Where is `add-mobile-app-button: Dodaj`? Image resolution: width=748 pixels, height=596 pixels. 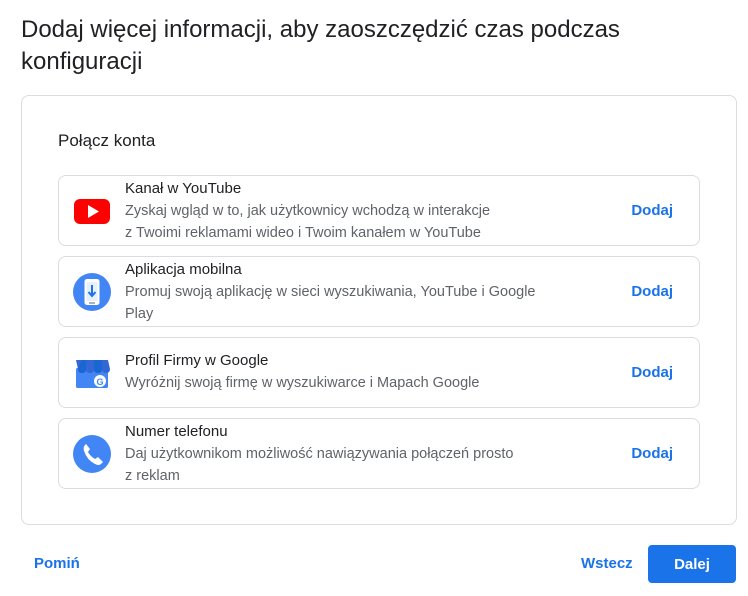 add-mobile-app-button: Dodaj is located at coordinates (652, 291).